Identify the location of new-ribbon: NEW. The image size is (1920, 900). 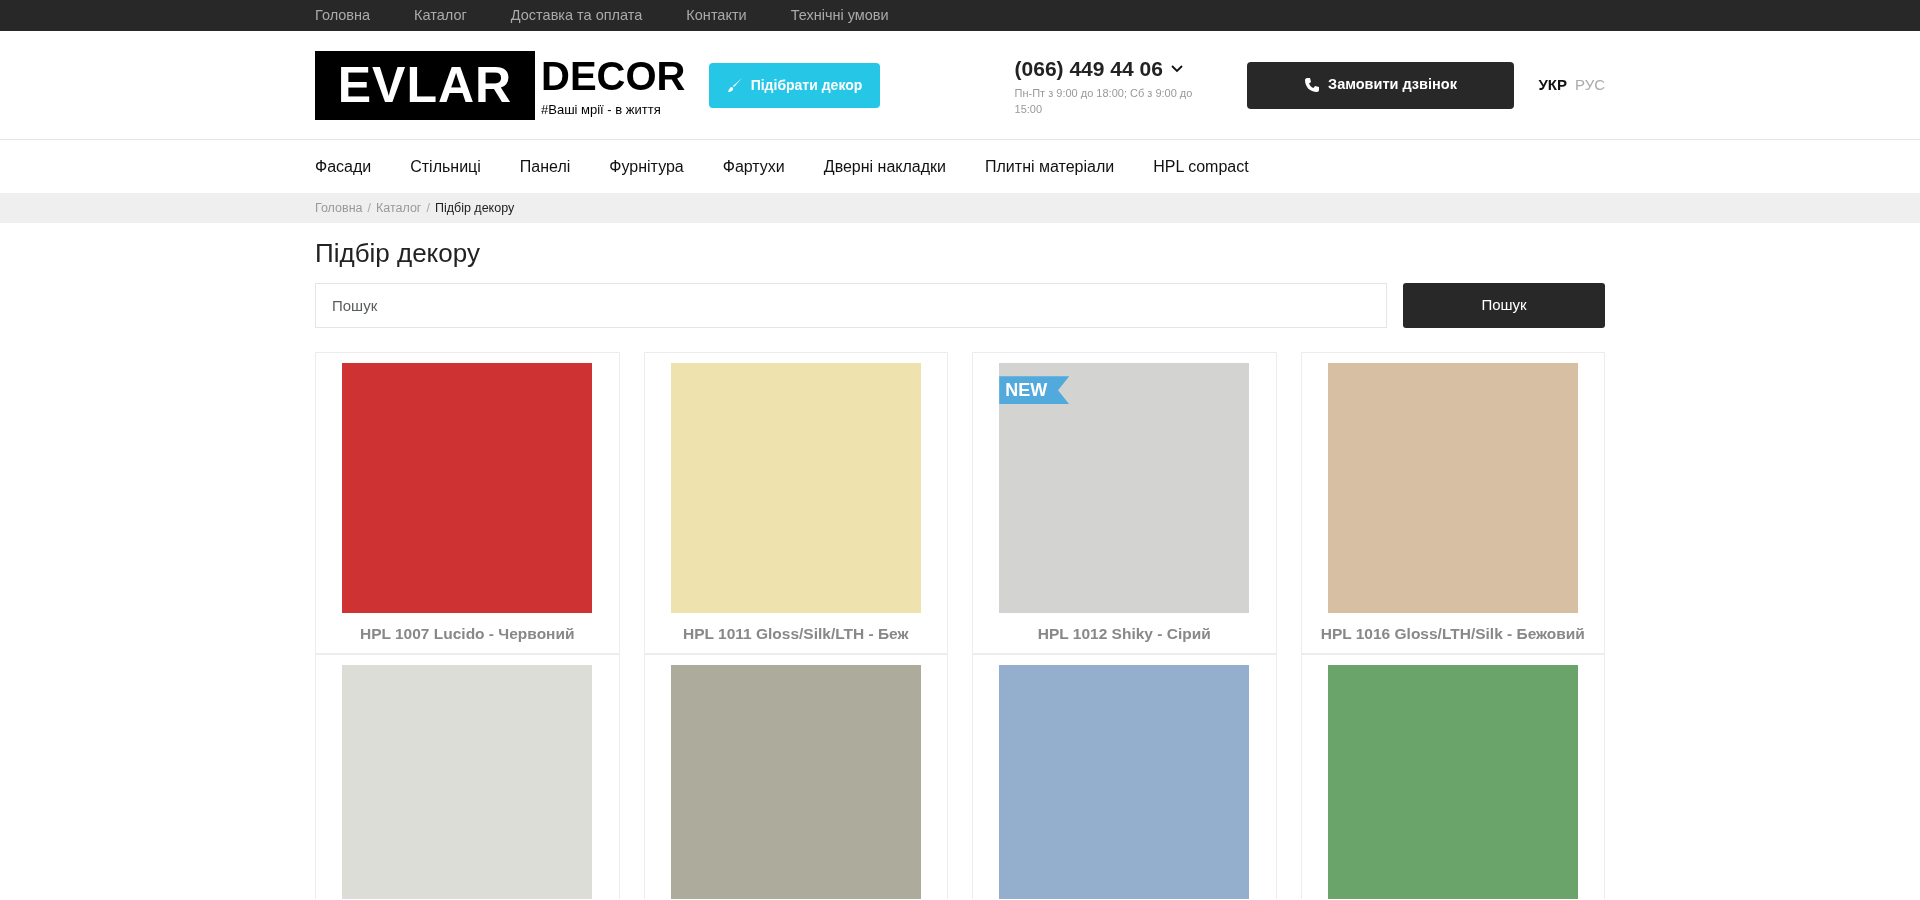
(1034, 390).